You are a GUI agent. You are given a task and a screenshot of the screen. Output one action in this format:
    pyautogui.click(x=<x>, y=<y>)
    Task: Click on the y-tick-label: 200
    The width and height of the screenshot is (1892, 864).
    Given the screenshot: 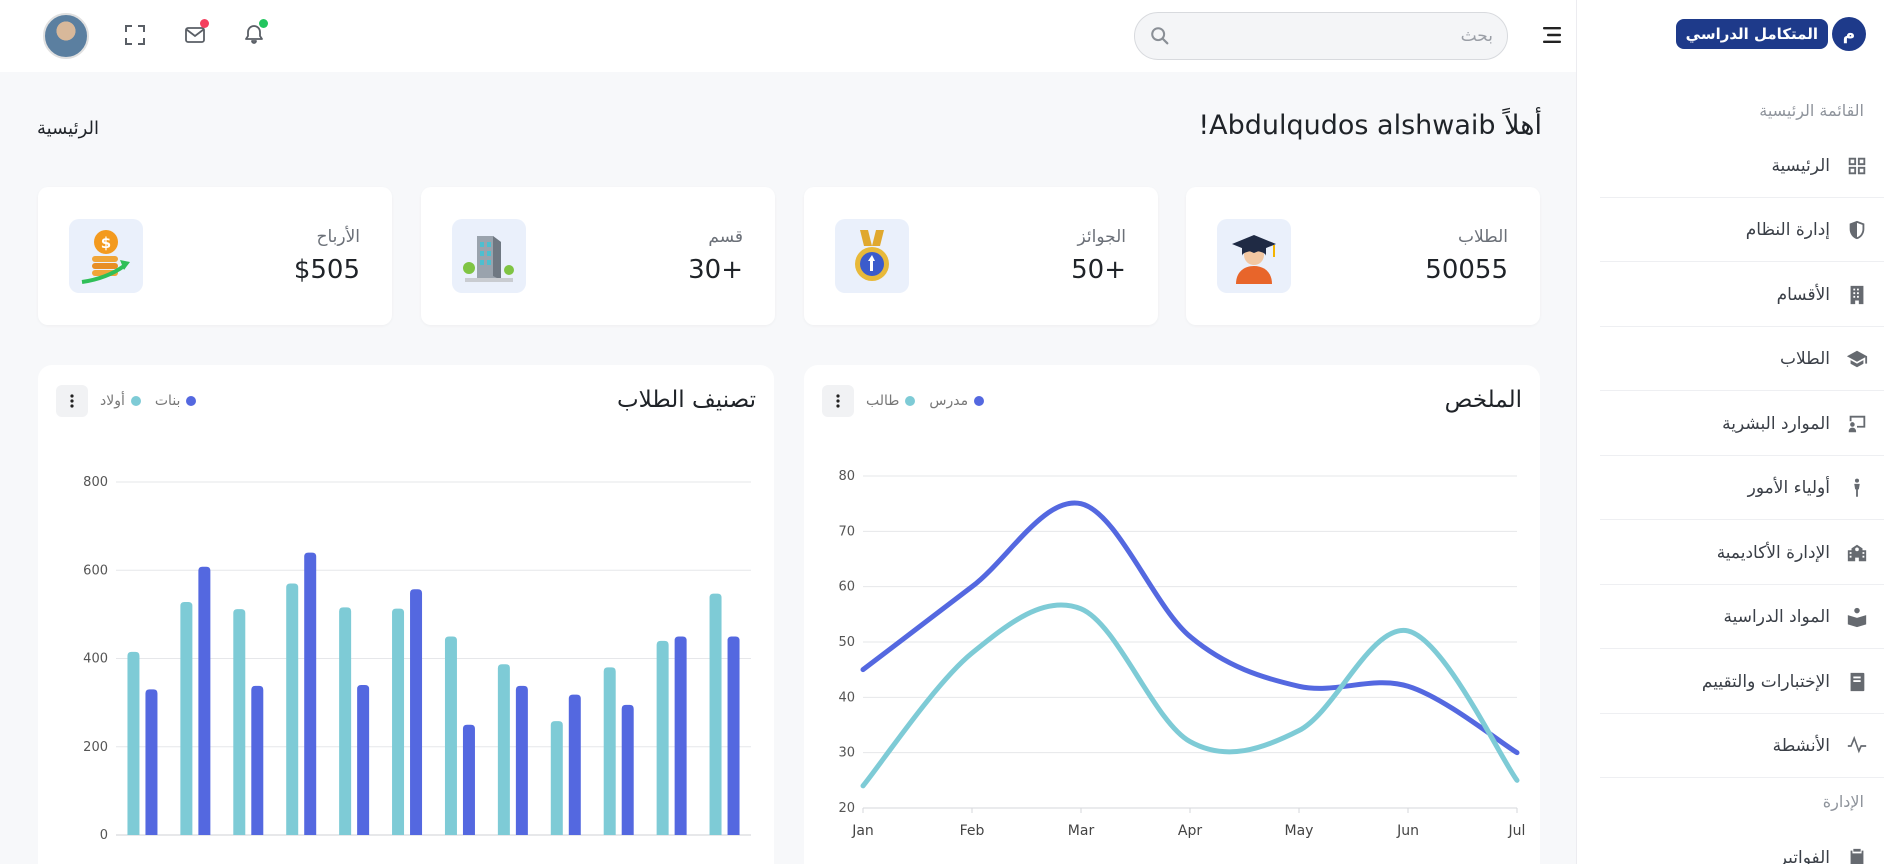 What is the action you would take?
    pyautogui.click(x=95, y=747)
    